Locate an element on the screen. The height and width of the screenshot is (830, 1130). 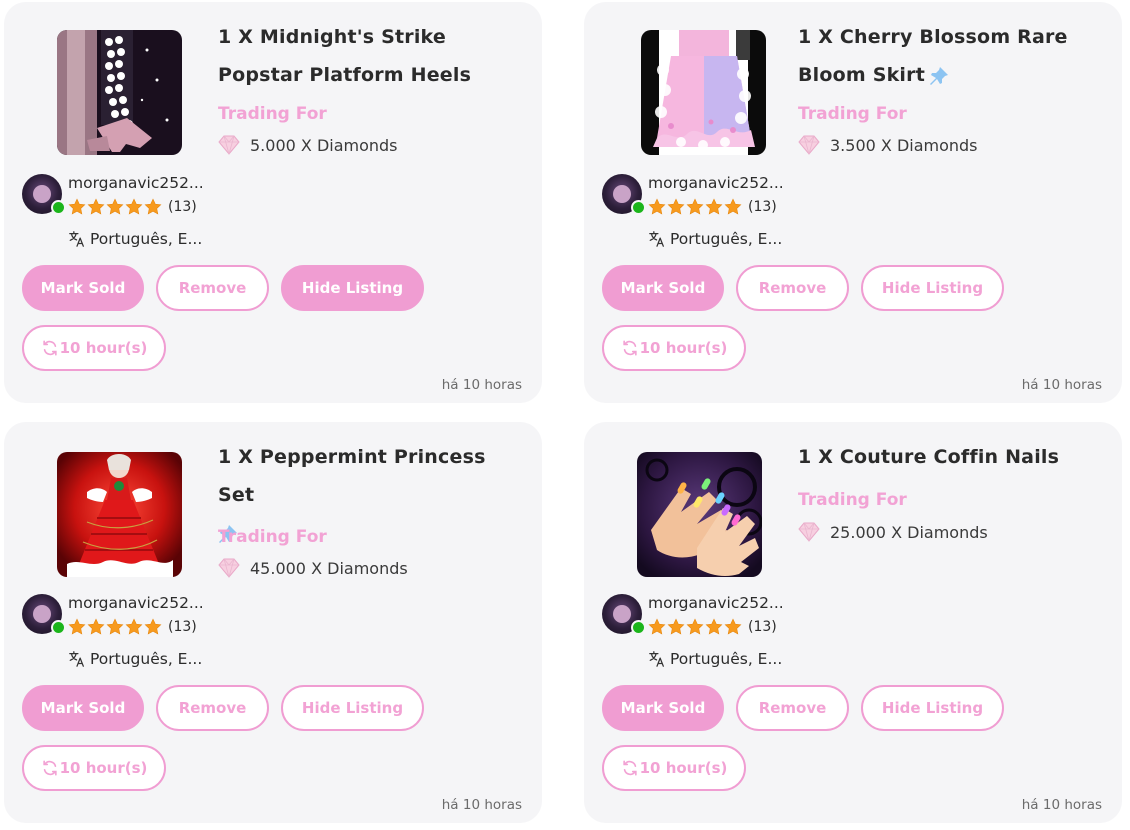
listing-title: 1 X Cherry Blossom Rare Bloom Skirt is located at coordinates (953, 56).